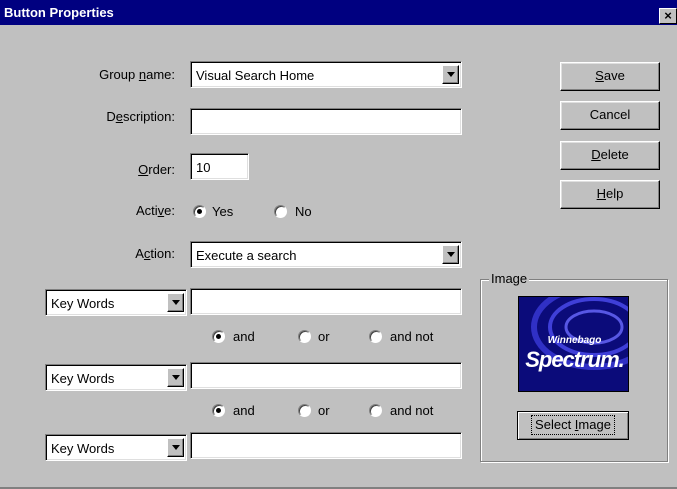  Describe the element at coordinates (83, 303) in the screenshot. I see `search-field-value-1: Key Words` at that location.